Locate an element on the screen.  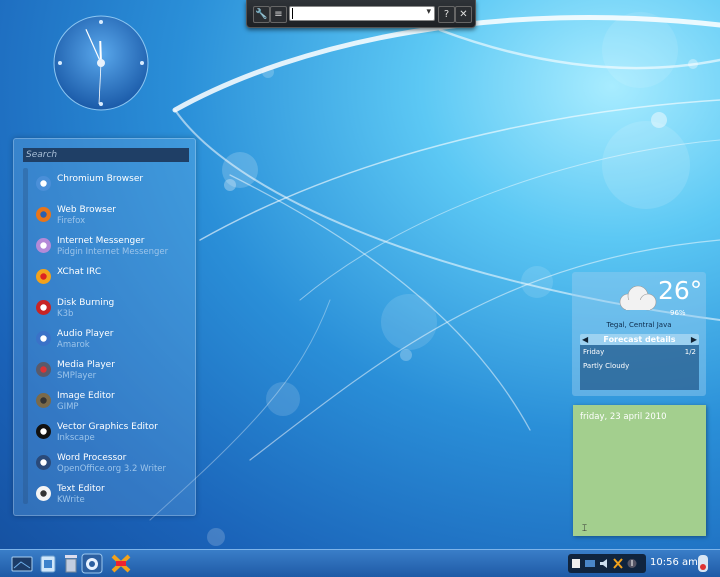
taskbar: 10:56 am is located at coordinates (360, 563).